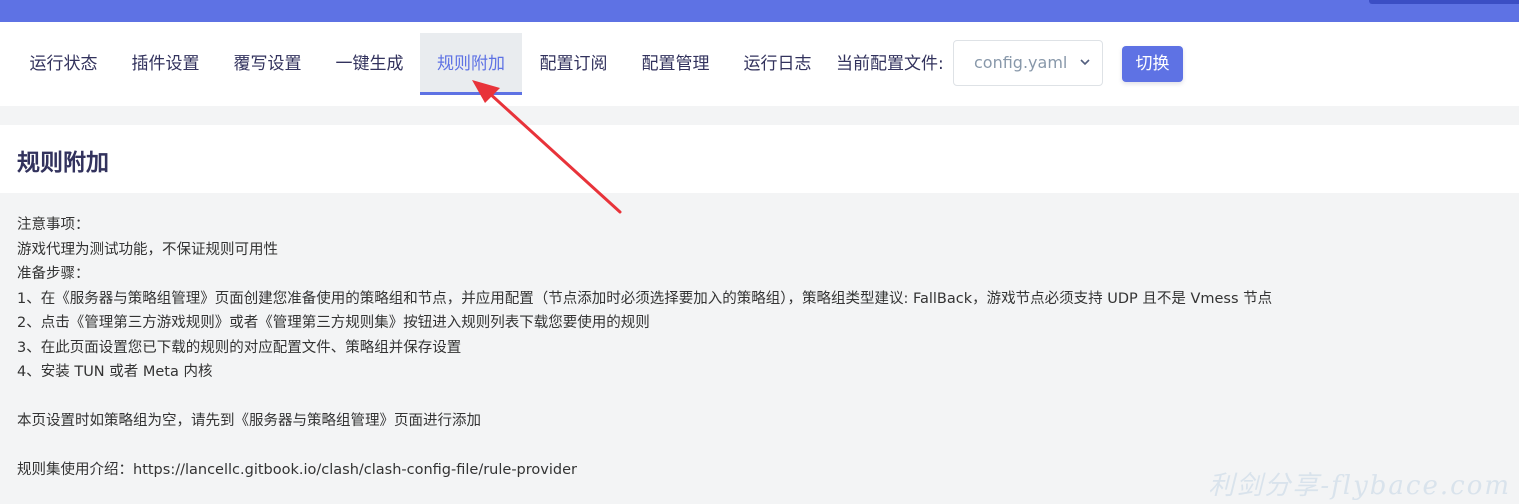 Image resolution: width=1519 pixels, height=504 pixels. I want to click on chevron-down-icon, so click(1085, 62).